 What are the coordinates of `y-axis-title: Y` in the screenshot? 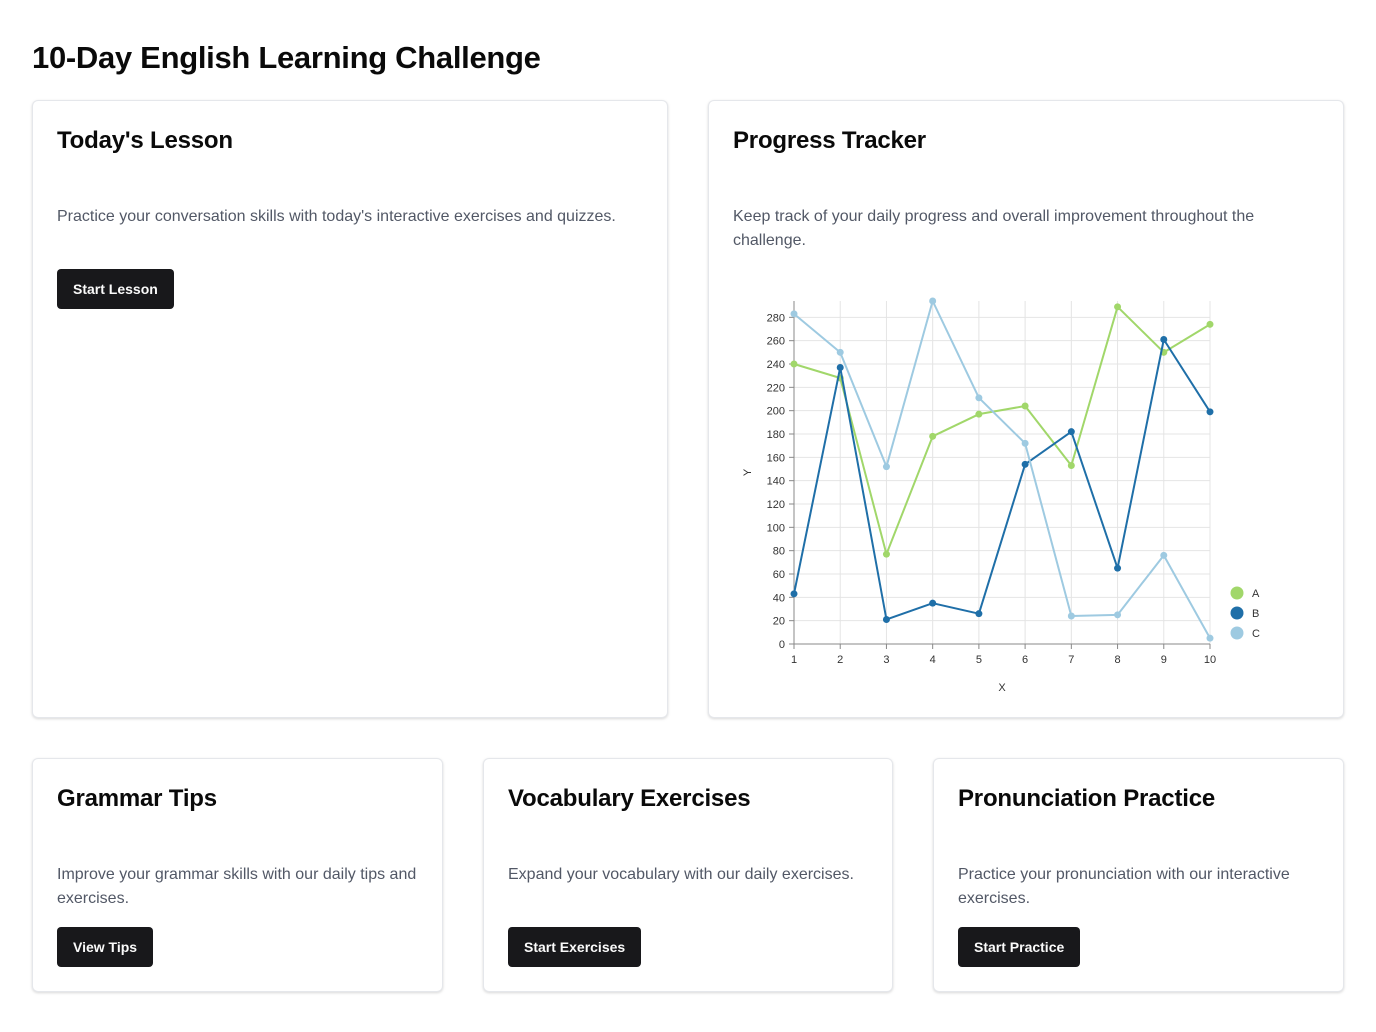 It's located at (748, 472).